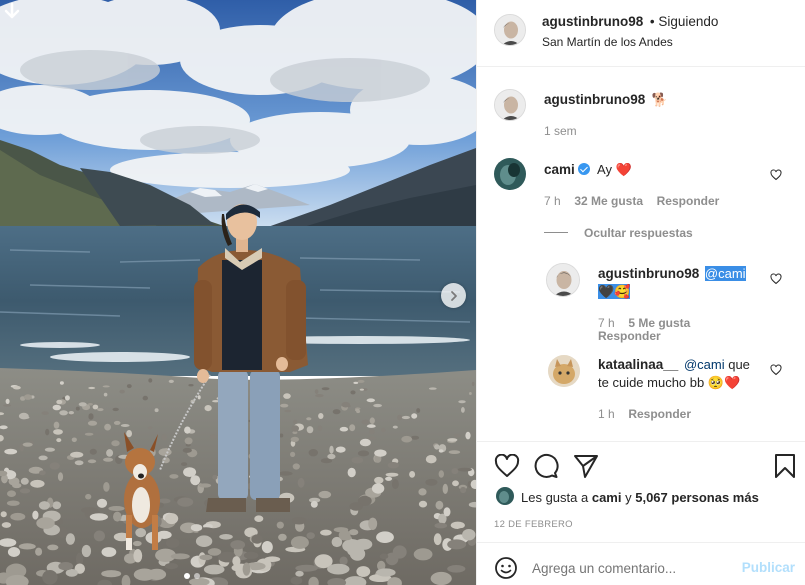 Image resolution: width=805 pixels, height=585 pixels. What do you see at coordinates (785, 466) in the screenshot?
I see `bookmark-icon` at bounding box center [785, 466].